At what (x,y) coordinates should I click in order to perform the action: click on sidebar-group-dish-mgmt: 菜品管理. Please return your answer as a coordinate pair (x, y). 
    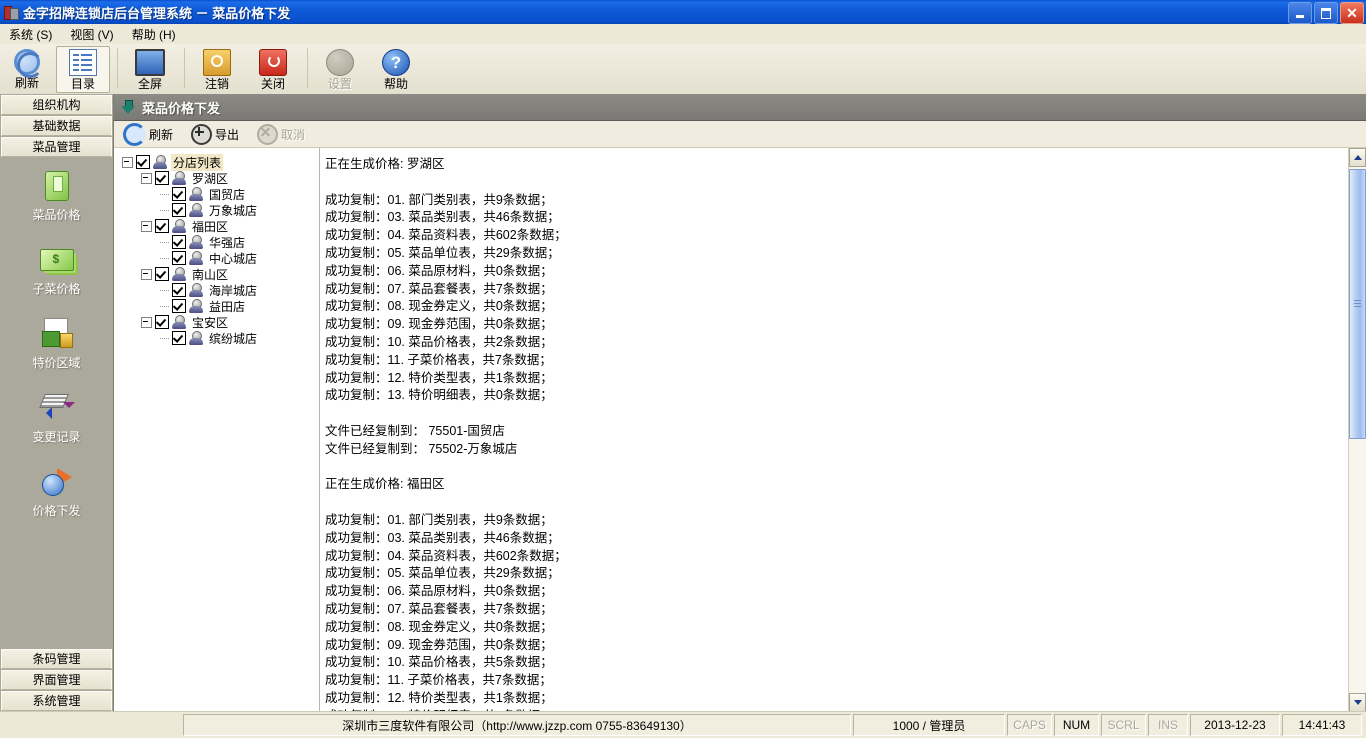
    Looking at the image, I should click on (56, 147).